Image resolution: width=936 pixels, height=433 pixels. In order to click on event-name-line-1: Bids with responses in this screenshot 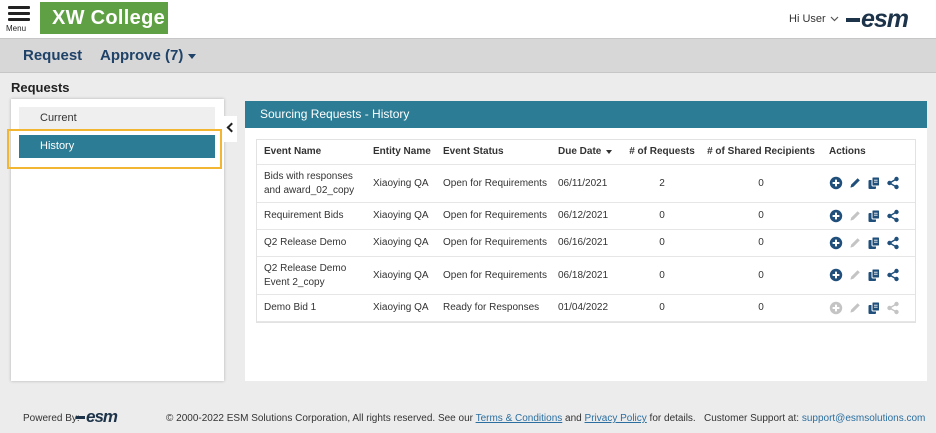, I will do `click(308, 176)`.